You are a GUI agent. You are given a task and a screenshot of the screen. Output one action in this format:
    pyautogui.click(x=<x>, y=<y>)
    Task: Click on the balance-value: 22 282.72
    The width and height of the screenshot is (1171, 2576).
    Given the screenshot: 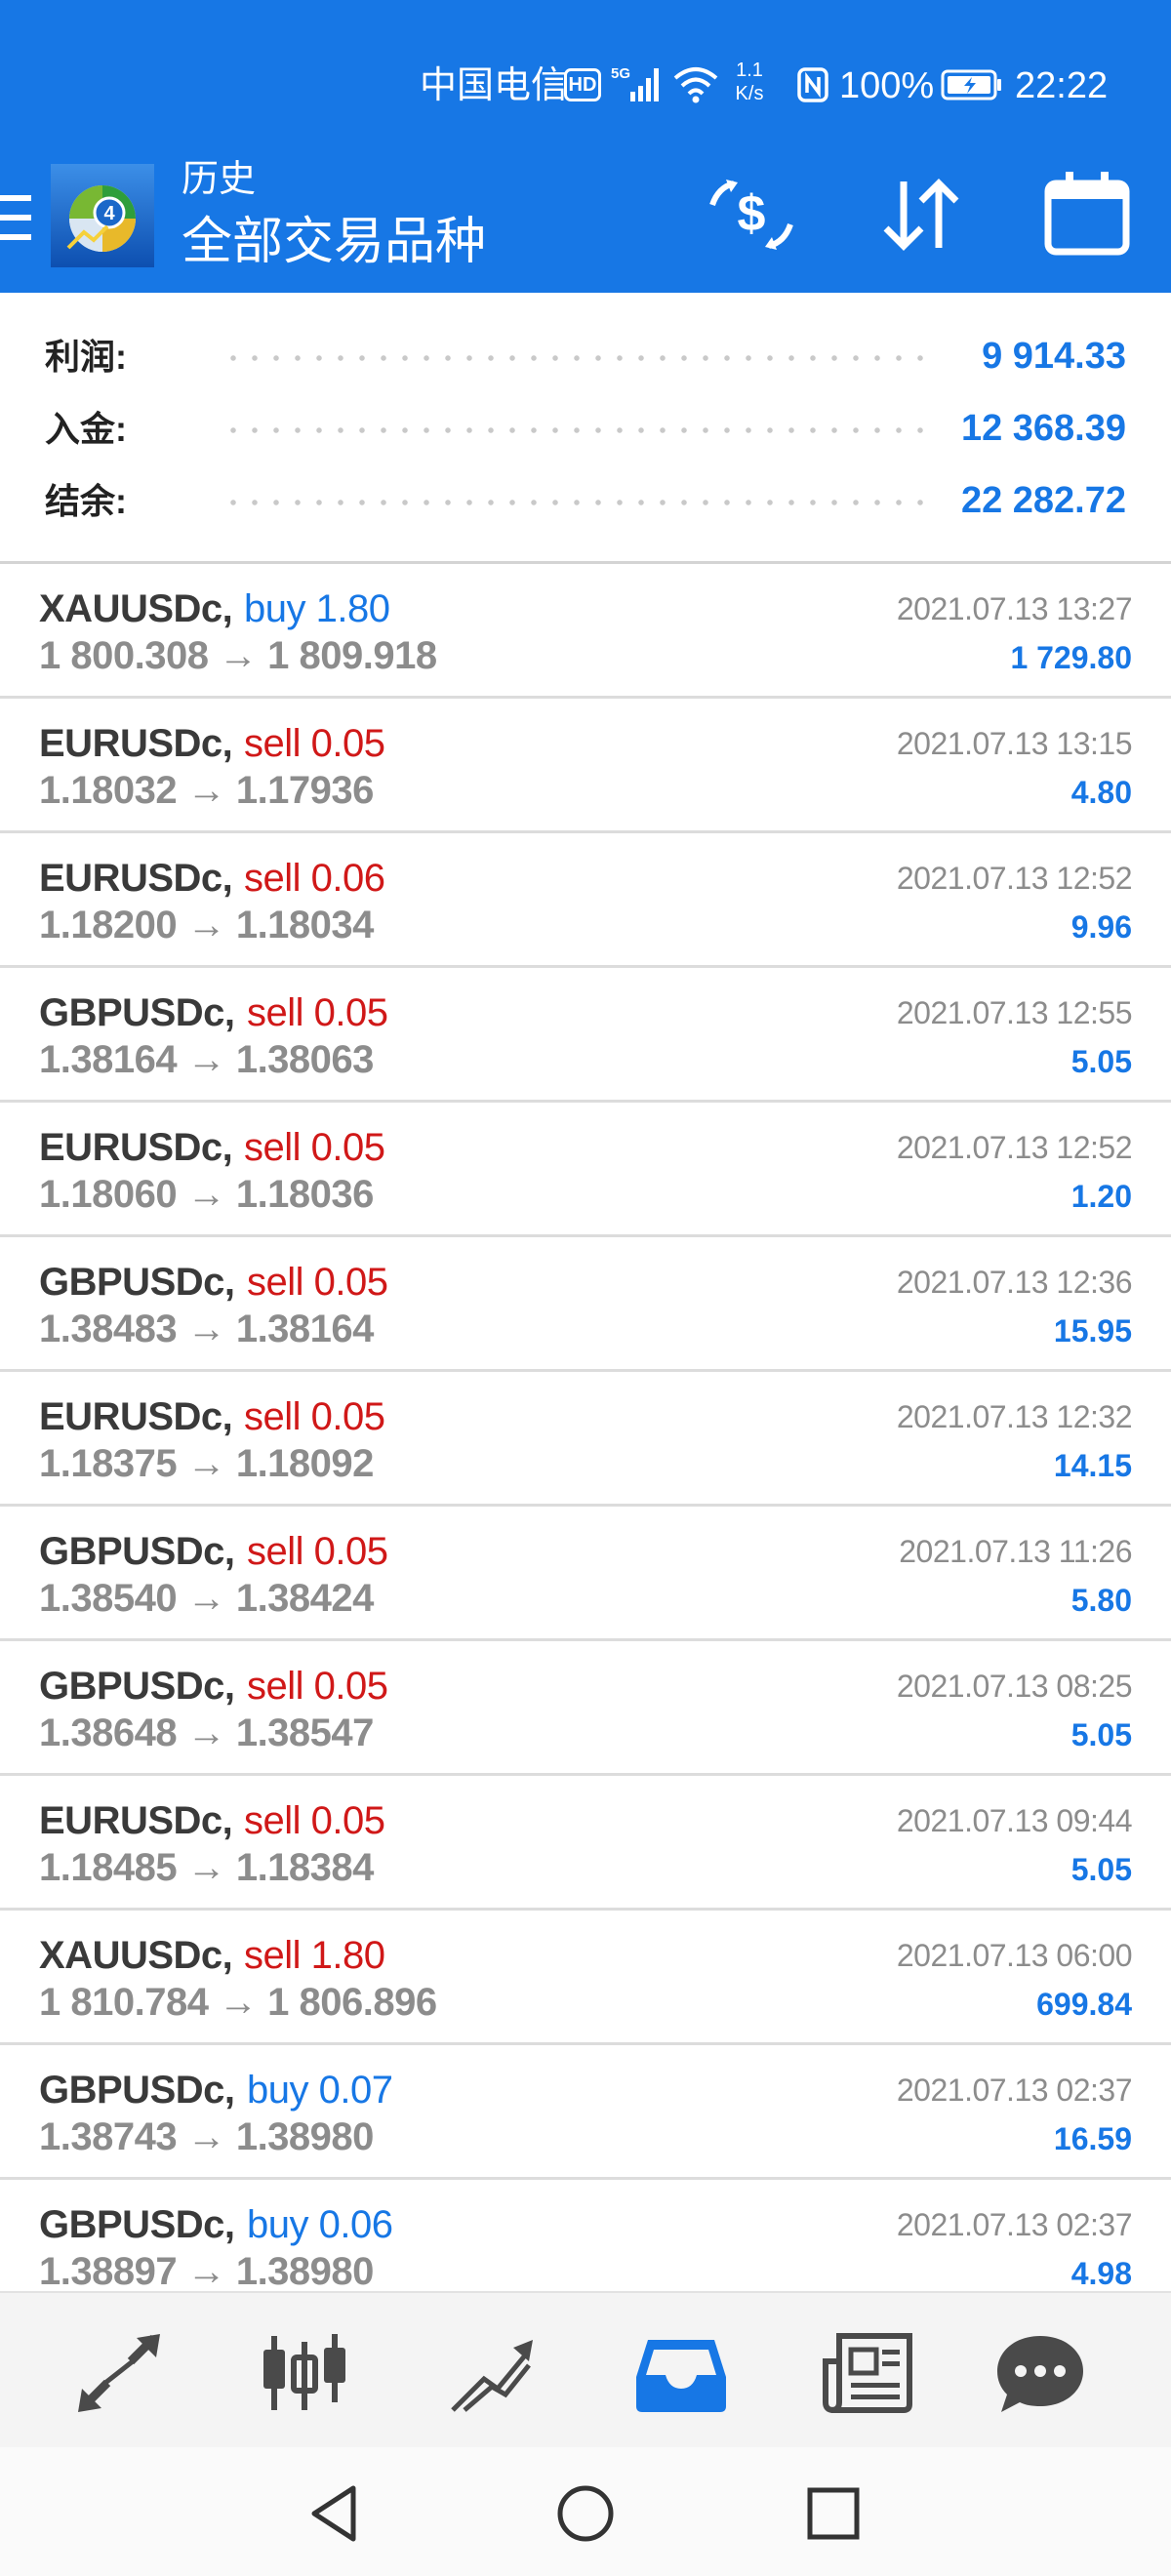 What is the action you would take?
    pyautogui.click(x=1043, y=500)
    